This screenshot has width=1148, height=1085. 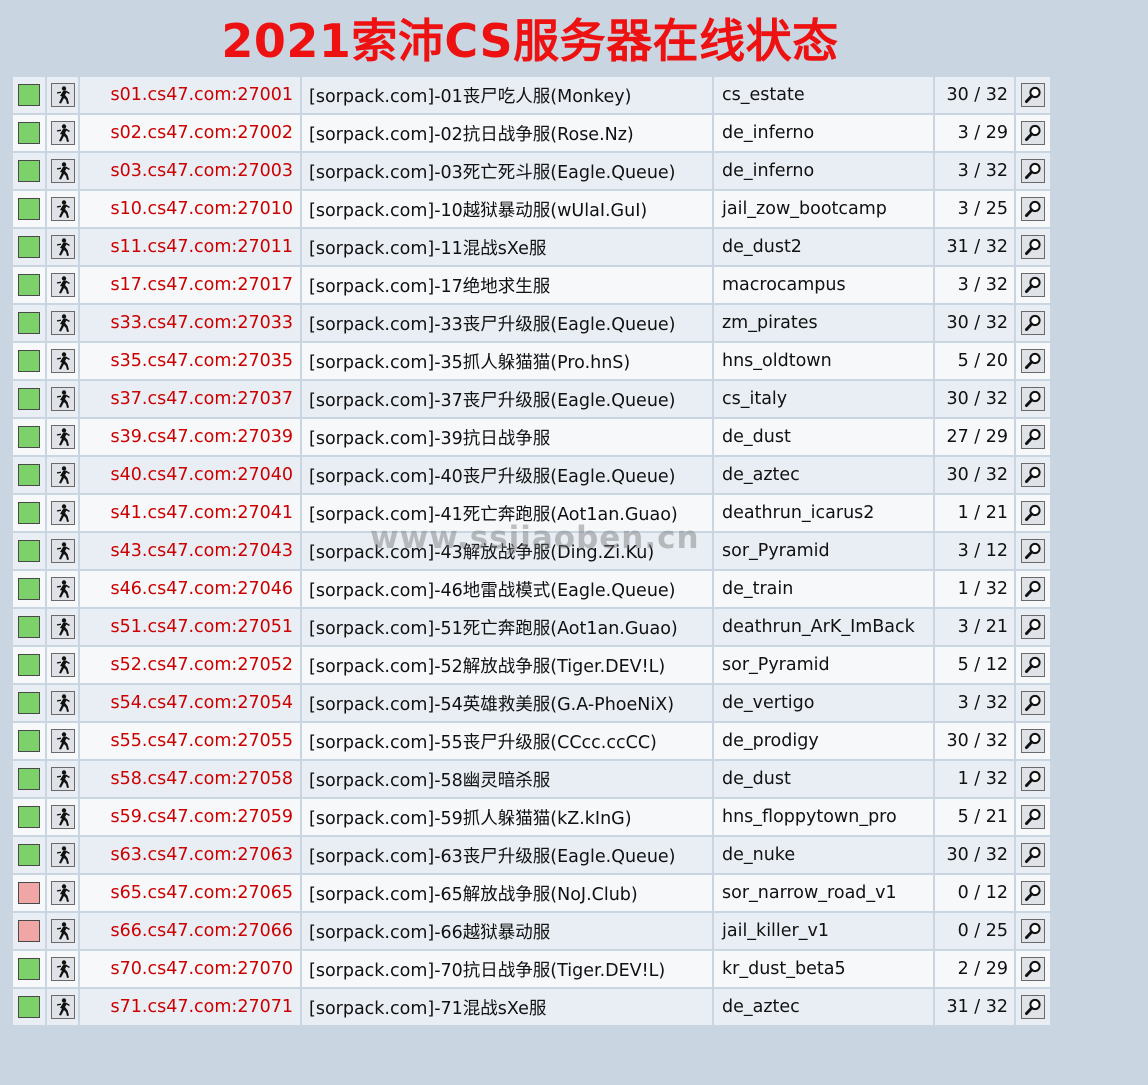 I want to click on server-address: s59.cs47.com:27059, so click(x=190, y=817).